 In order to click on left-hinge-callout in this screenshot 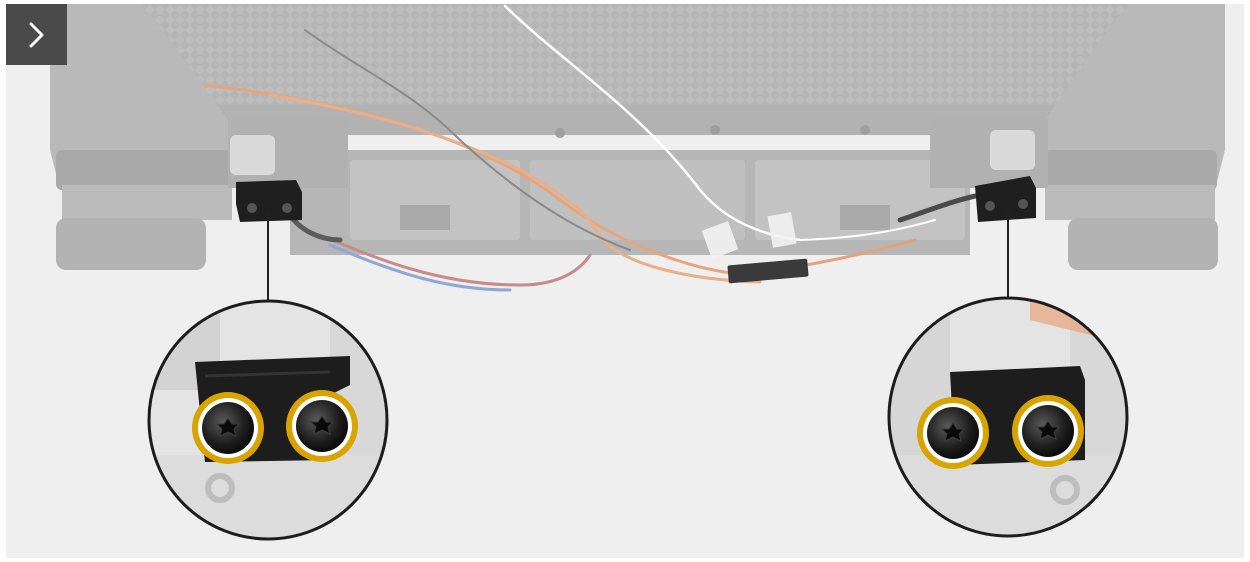, I will do `click(268, 420)`.